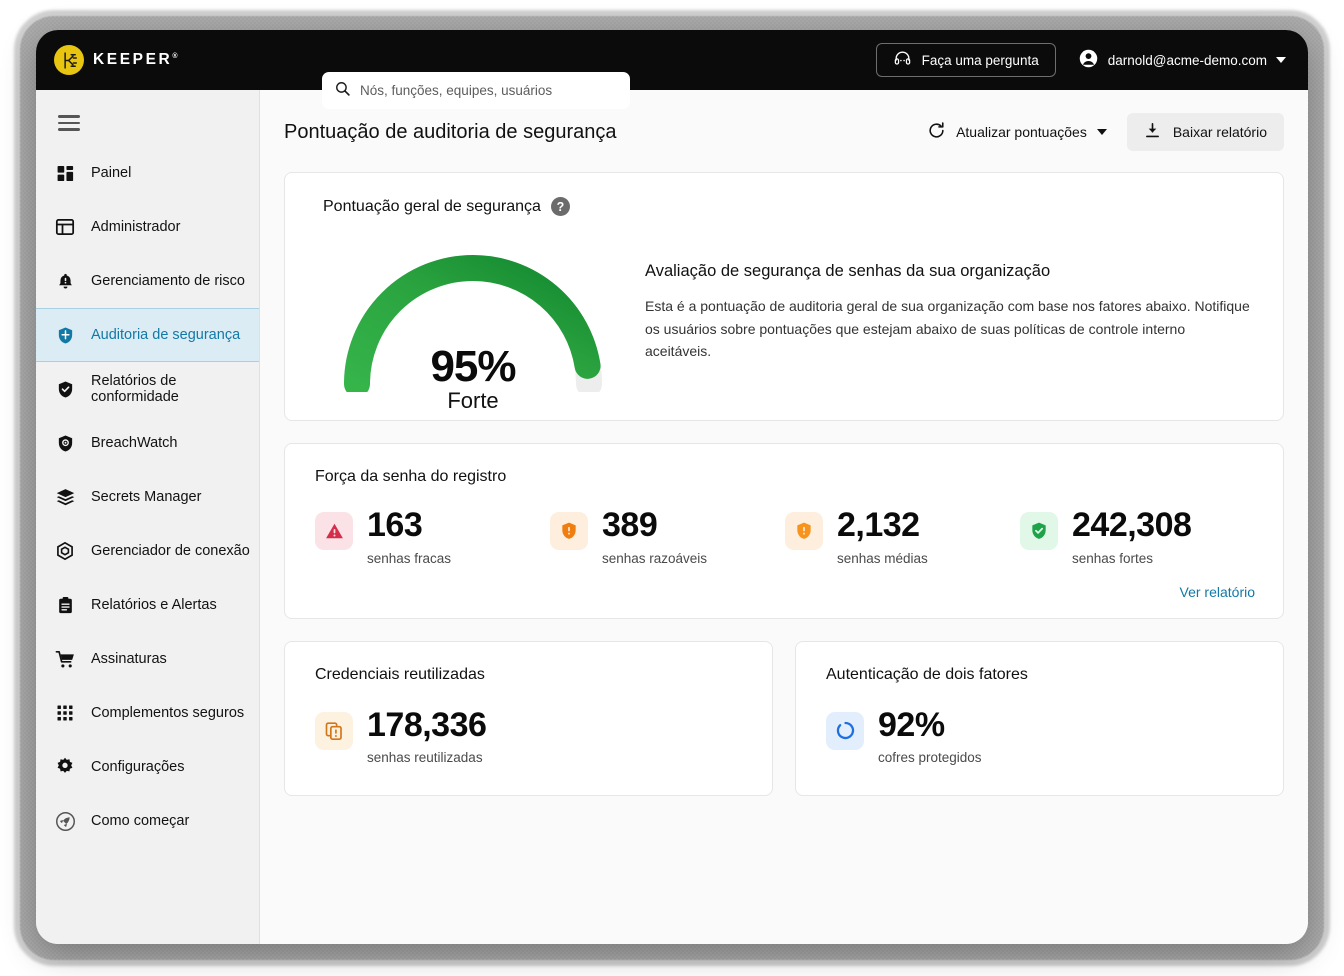 This screenshot has height=976, width=1344. I want to click on keeper-logo: KEEPER®, so click(116, 60).